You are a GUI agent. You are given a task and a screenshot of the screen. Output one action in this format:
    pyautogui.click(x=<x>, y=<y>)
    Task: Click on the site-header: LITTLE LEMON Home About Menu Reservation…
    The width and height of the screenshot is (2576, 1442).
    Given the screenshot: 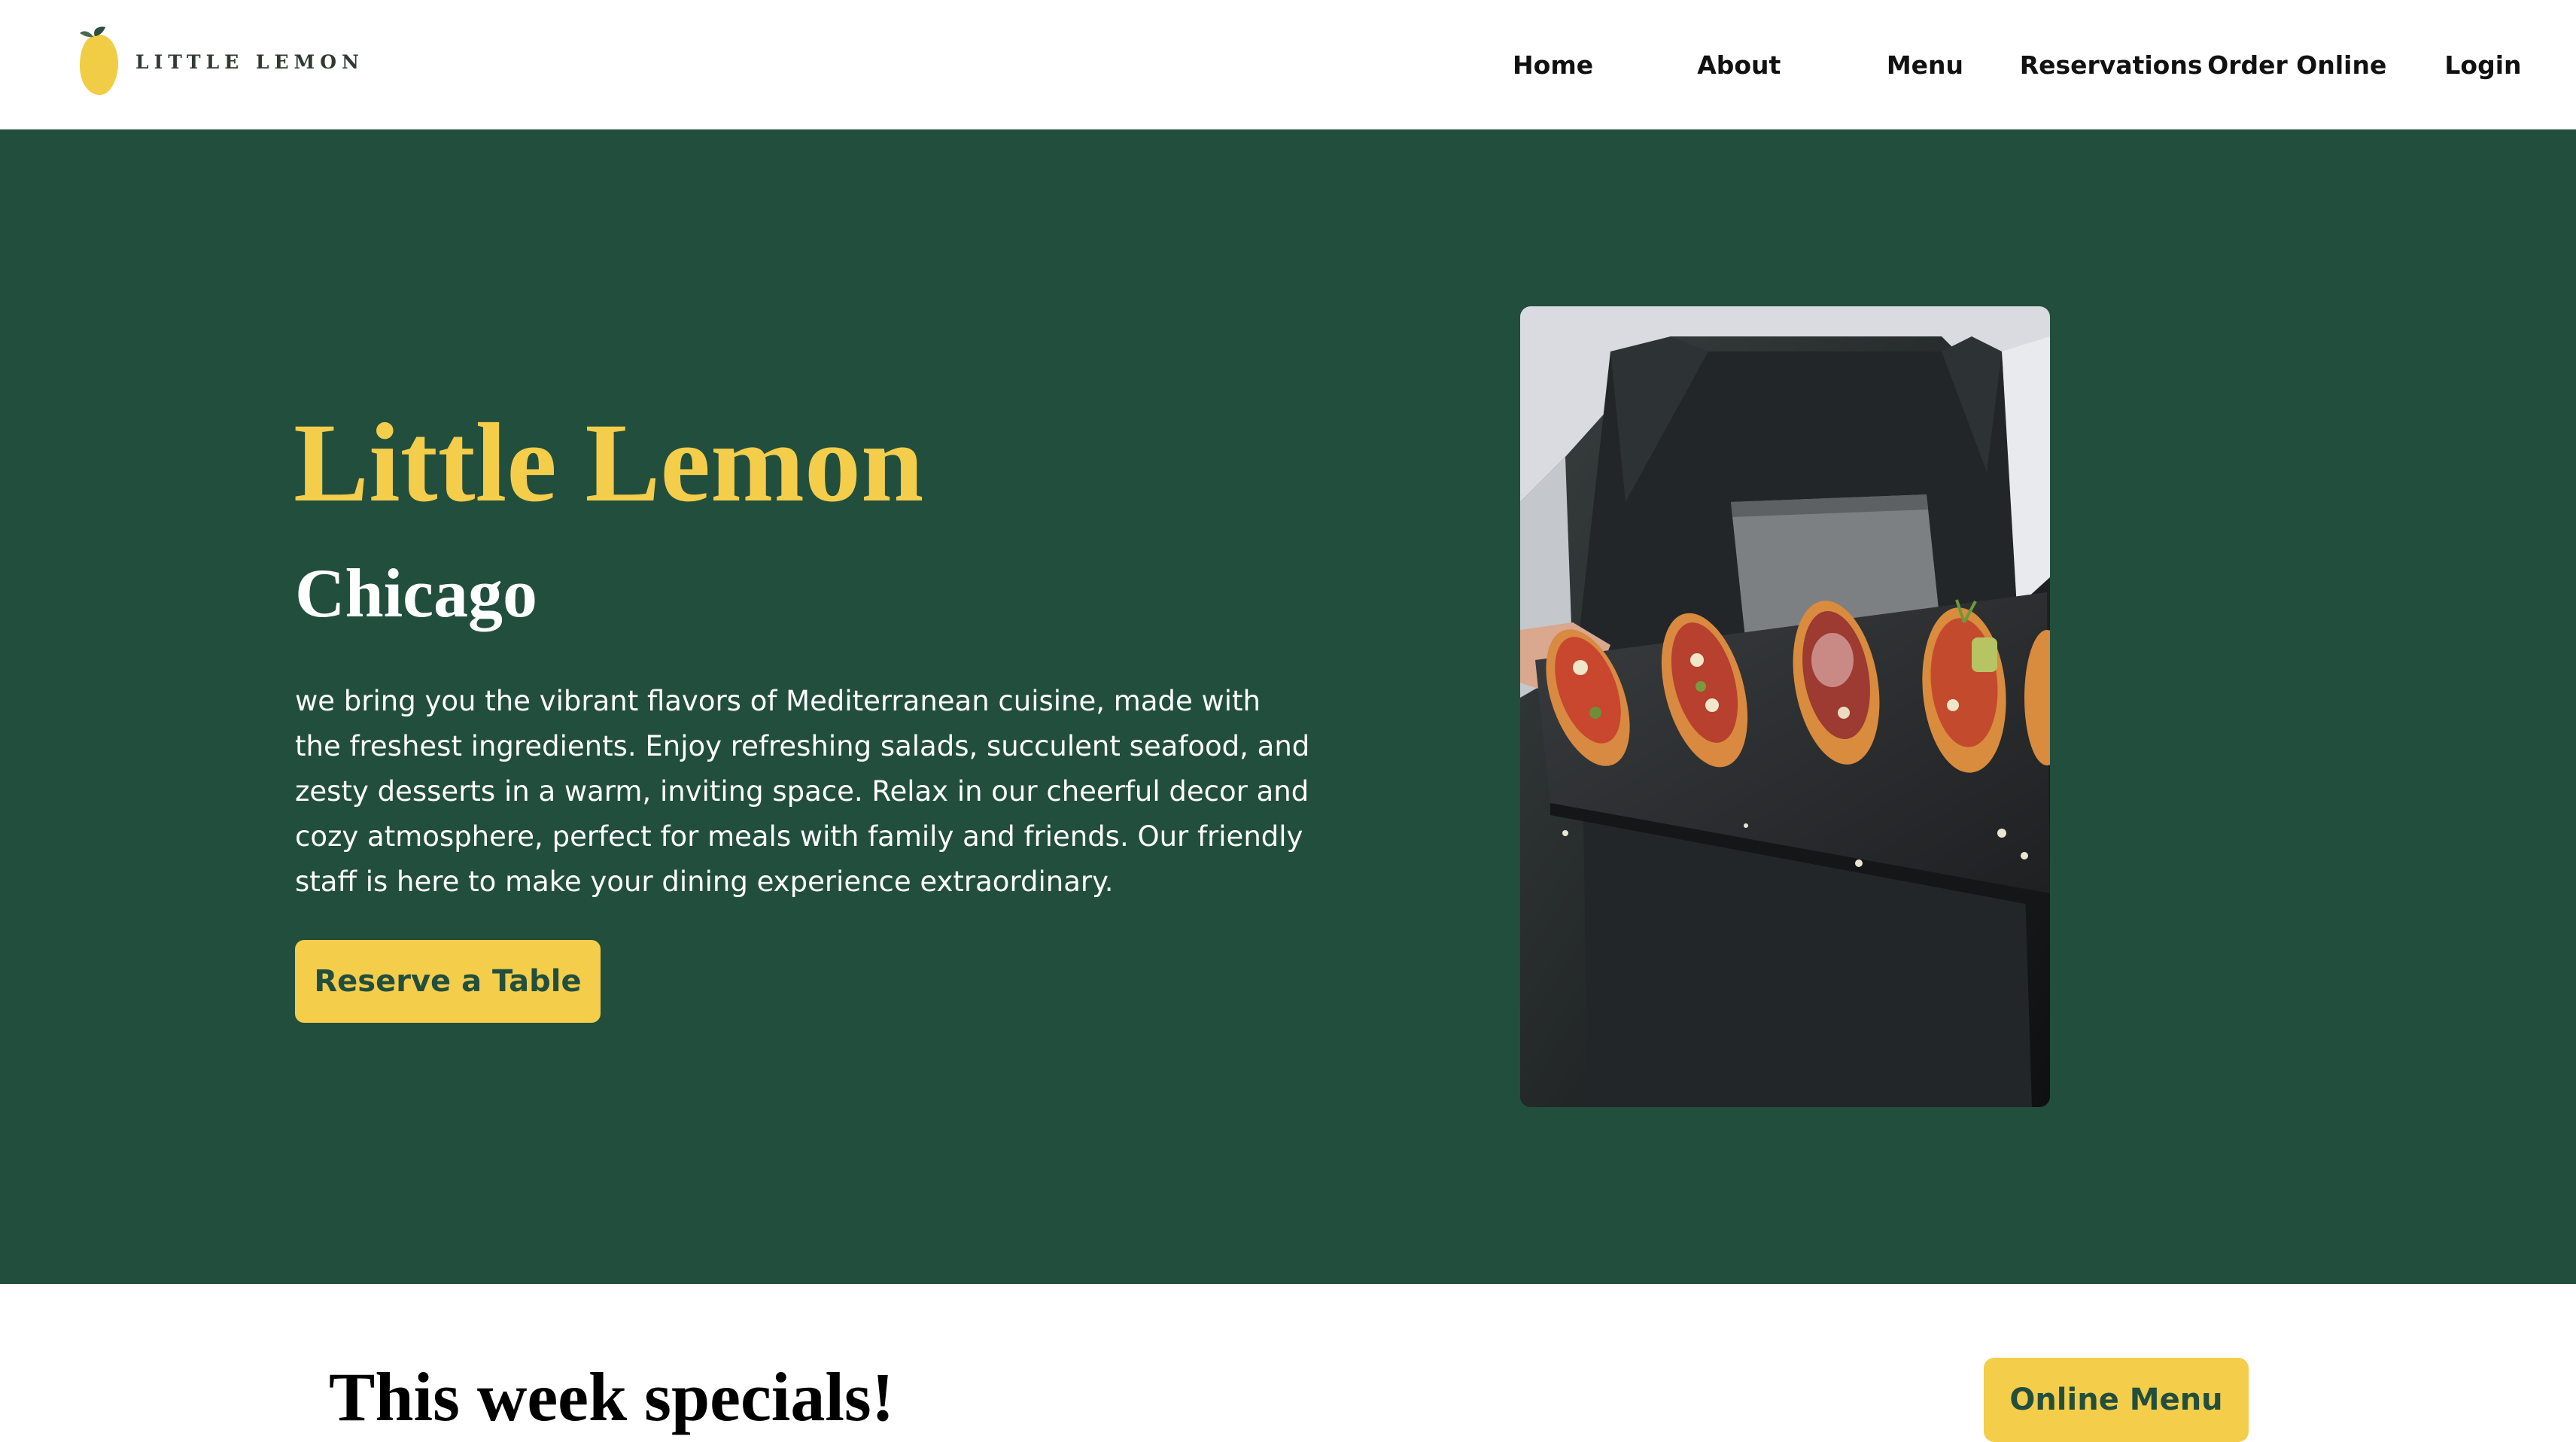 What is the action you would take?
    pyautogui.click(x=1288, y=64)
    